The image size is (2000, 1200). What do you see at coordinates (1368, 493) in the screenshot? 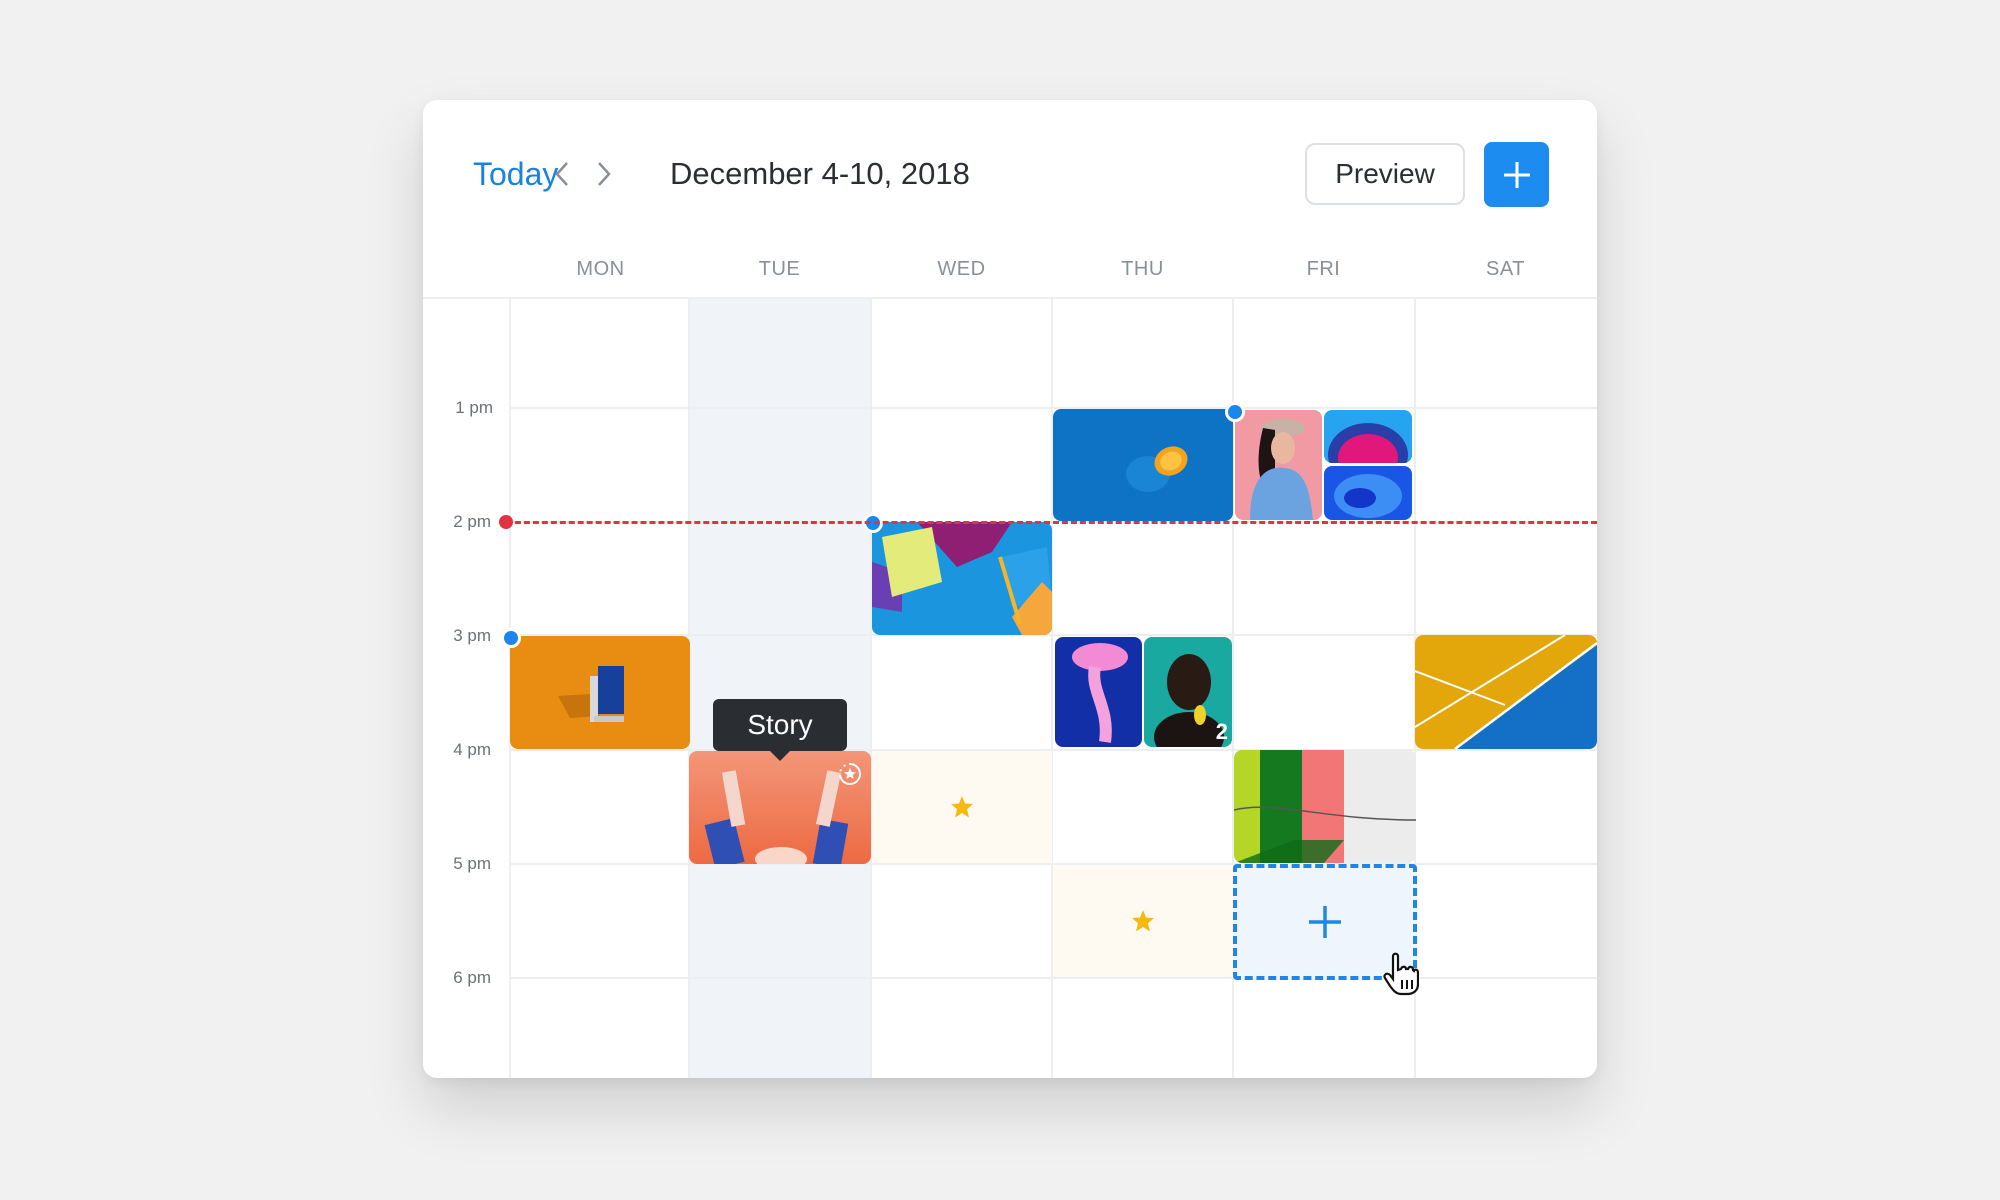
I see `post-thumbnail-blue-ink` at bounding box center [1368, 493].